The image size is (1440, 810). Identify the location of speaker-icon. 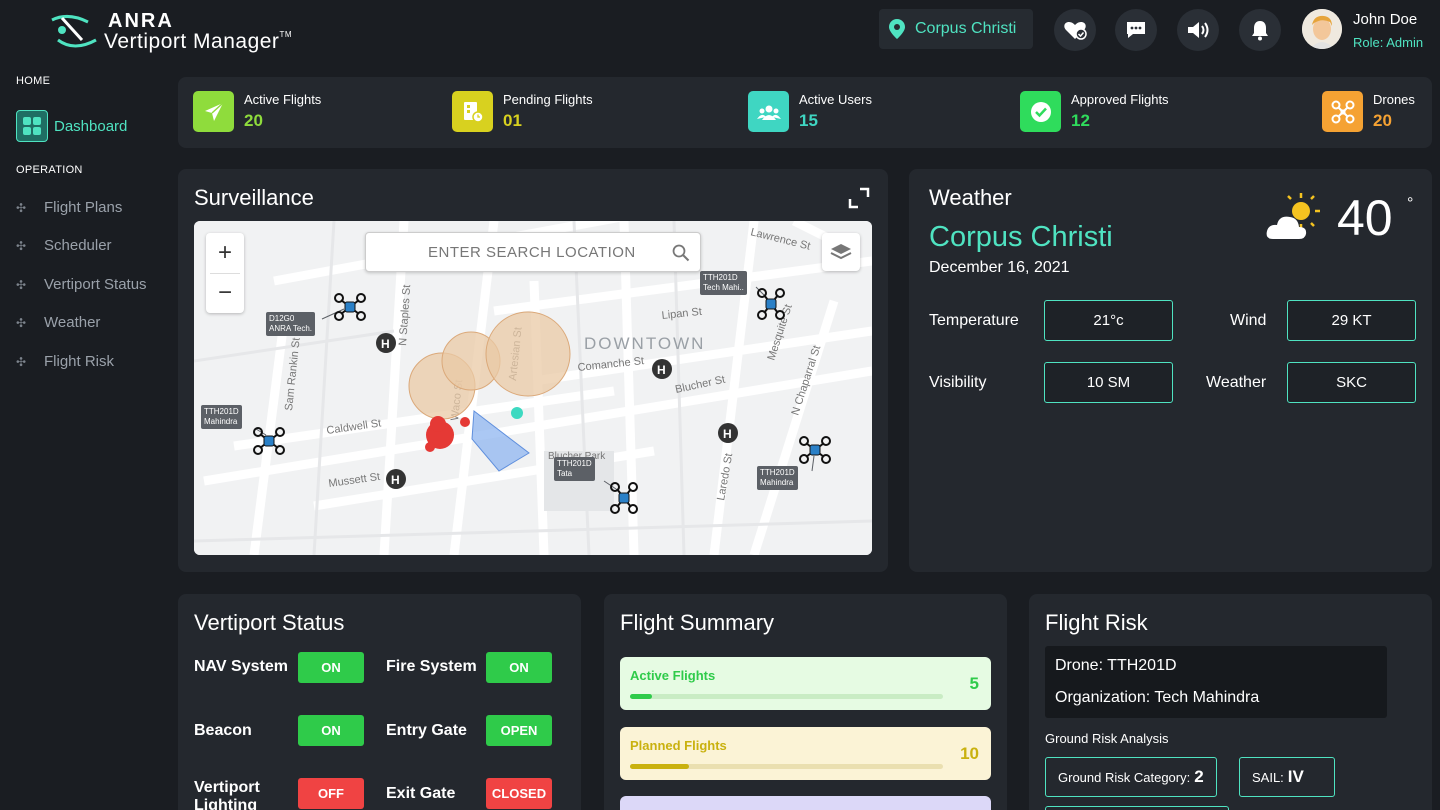
(1198, 30).